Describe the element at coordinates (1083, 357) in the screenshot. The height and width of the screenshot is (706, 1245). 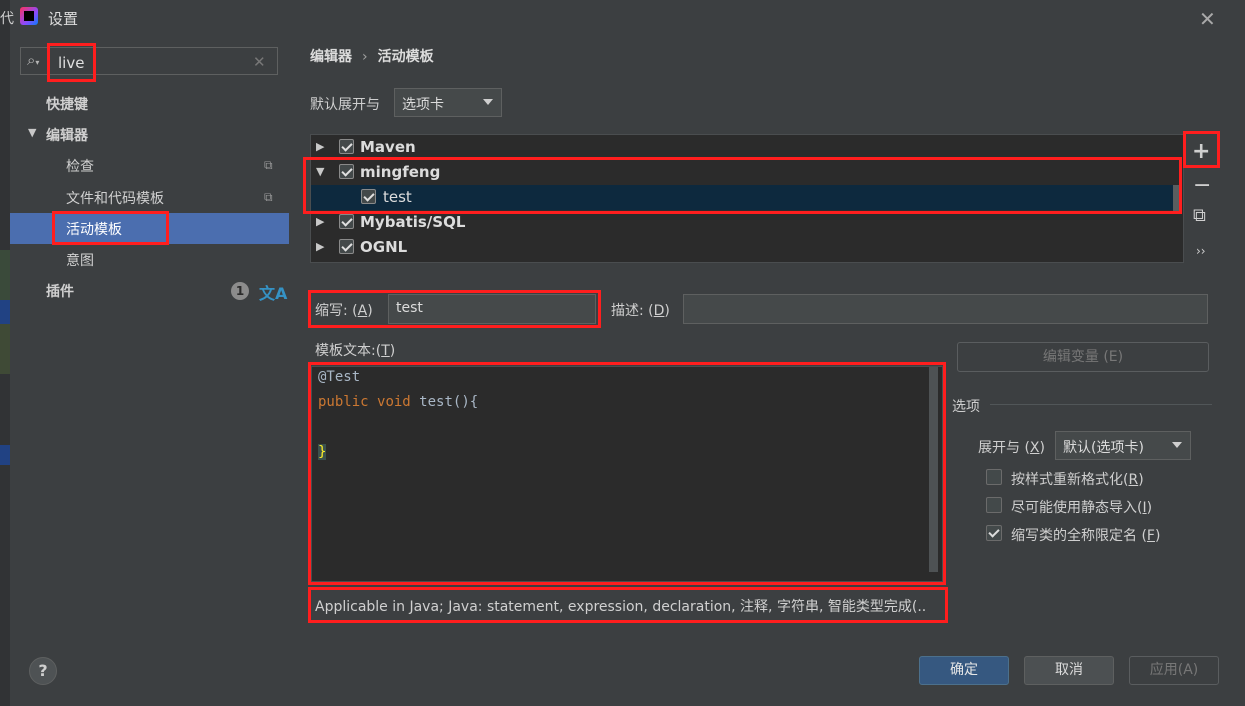
I see `edit-variables-button: 编辑变量 (E)` at that location.